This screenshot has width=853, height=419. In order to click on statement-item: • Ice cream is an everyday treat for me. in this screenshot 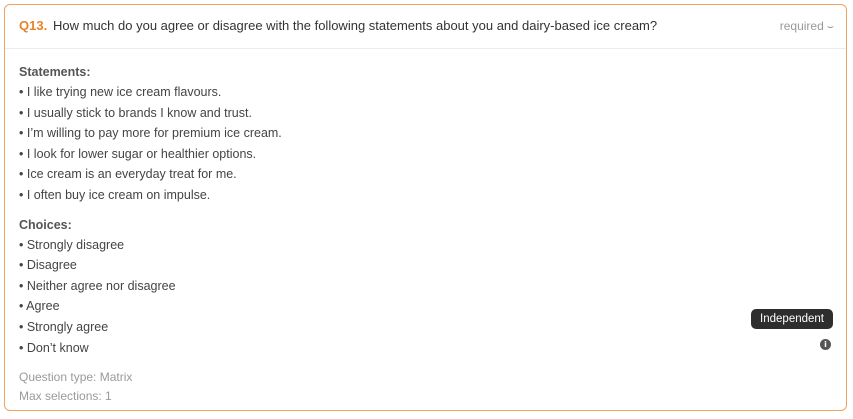, I will do `click(128, 174)`.